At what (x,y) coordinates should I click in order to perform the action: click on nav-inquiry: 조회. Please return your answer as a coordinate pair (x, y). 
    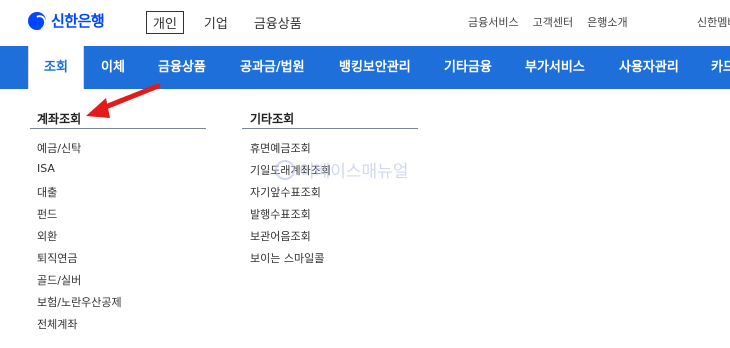
    Looking at the image, I should click on (56, 67).